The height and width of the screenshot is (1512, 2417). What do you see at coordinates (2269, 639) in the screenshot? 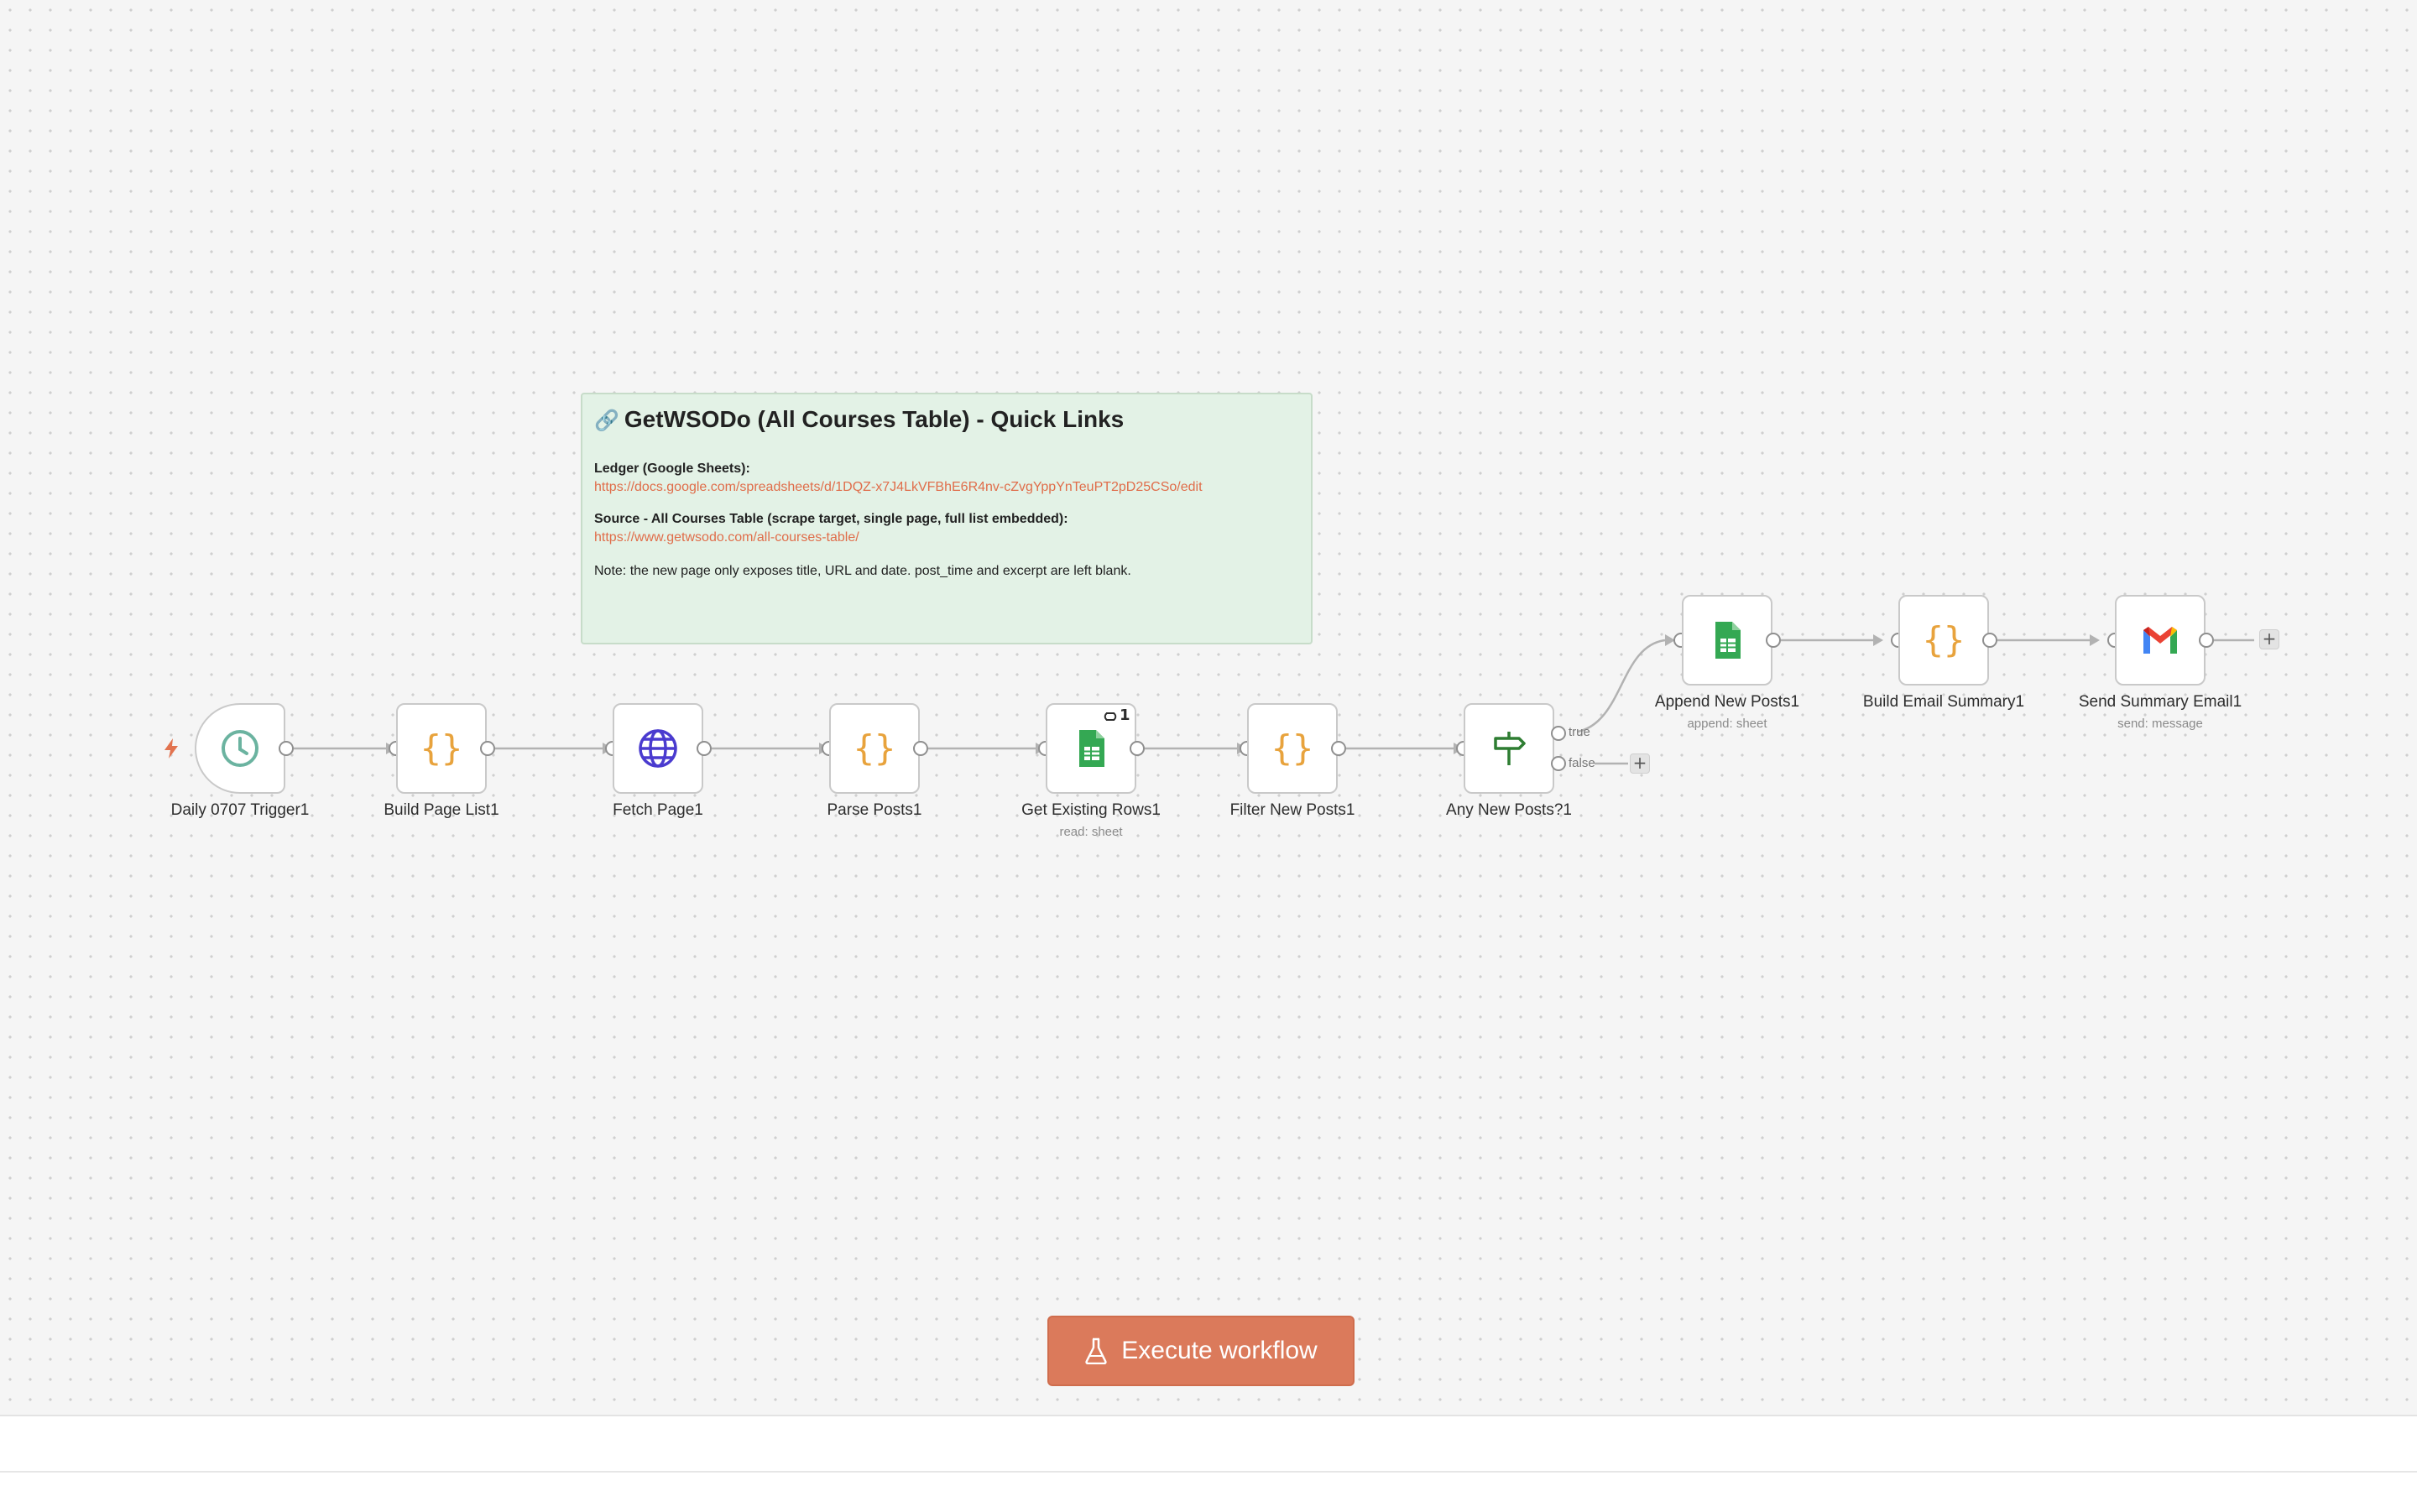
I see `add-node-button: +` at bounding box center [2269, 639].